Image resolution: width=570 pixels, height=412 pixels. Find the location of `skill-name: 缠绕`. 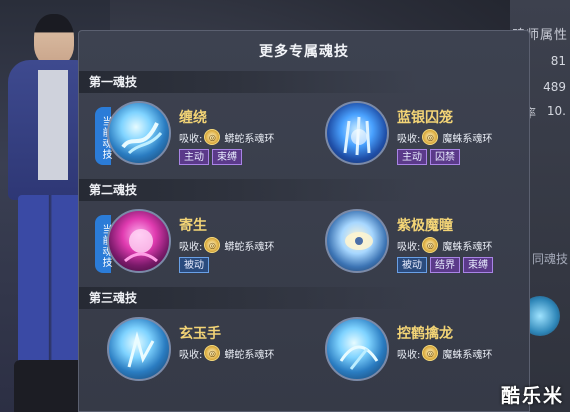

skill-name: 缠绕 is located at coordinates (193, 118).